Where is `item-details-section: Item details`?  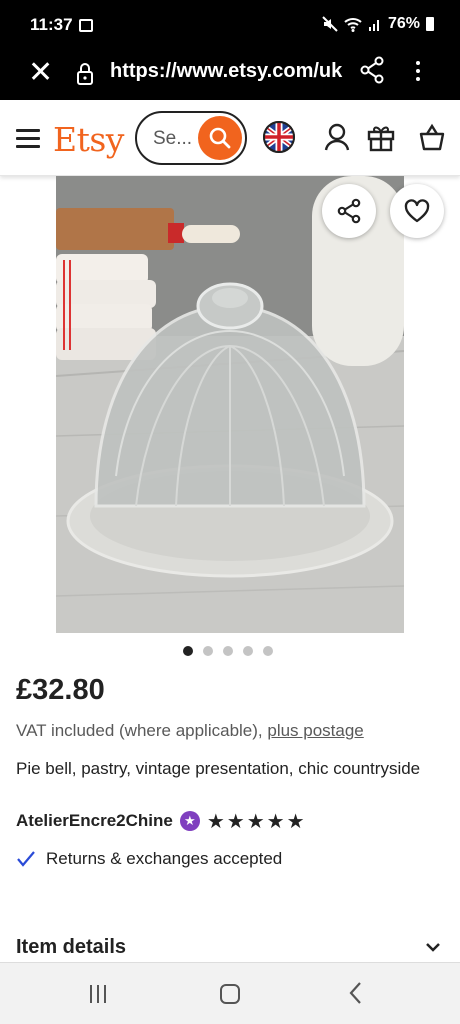
item-details-section: Item details is located at coordinates (230, 949).